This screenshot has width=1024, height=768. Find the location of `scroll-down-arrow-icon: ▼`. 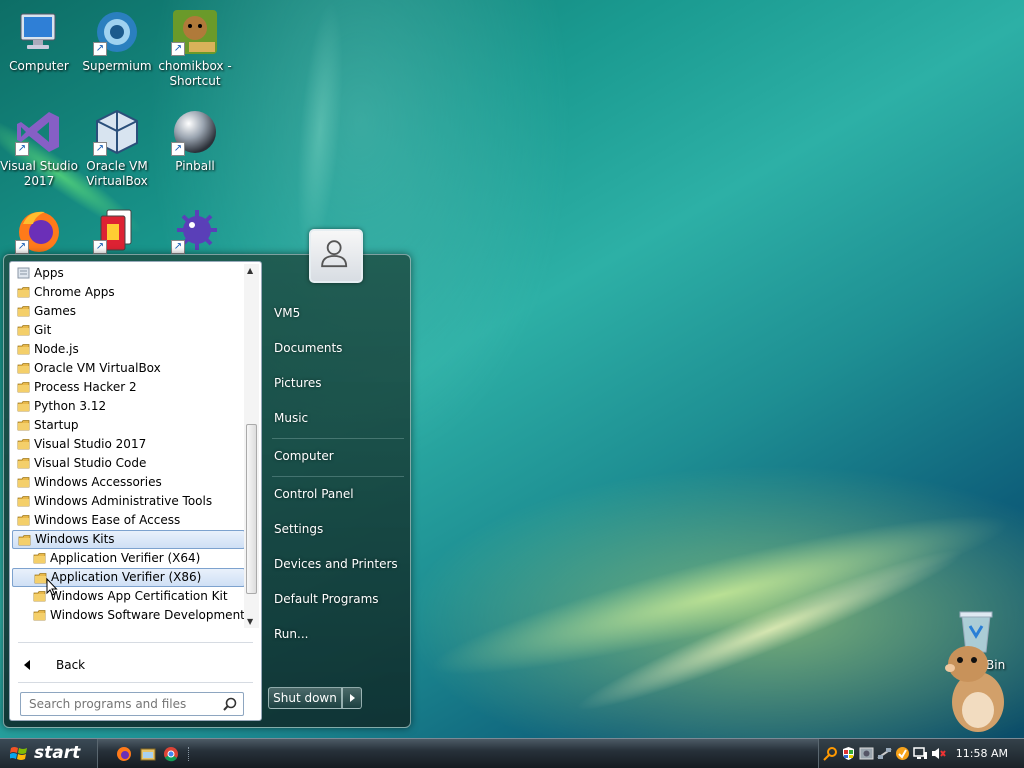

scroll-down-arrow-icon: ▼ is located at coordinates (250, 621).